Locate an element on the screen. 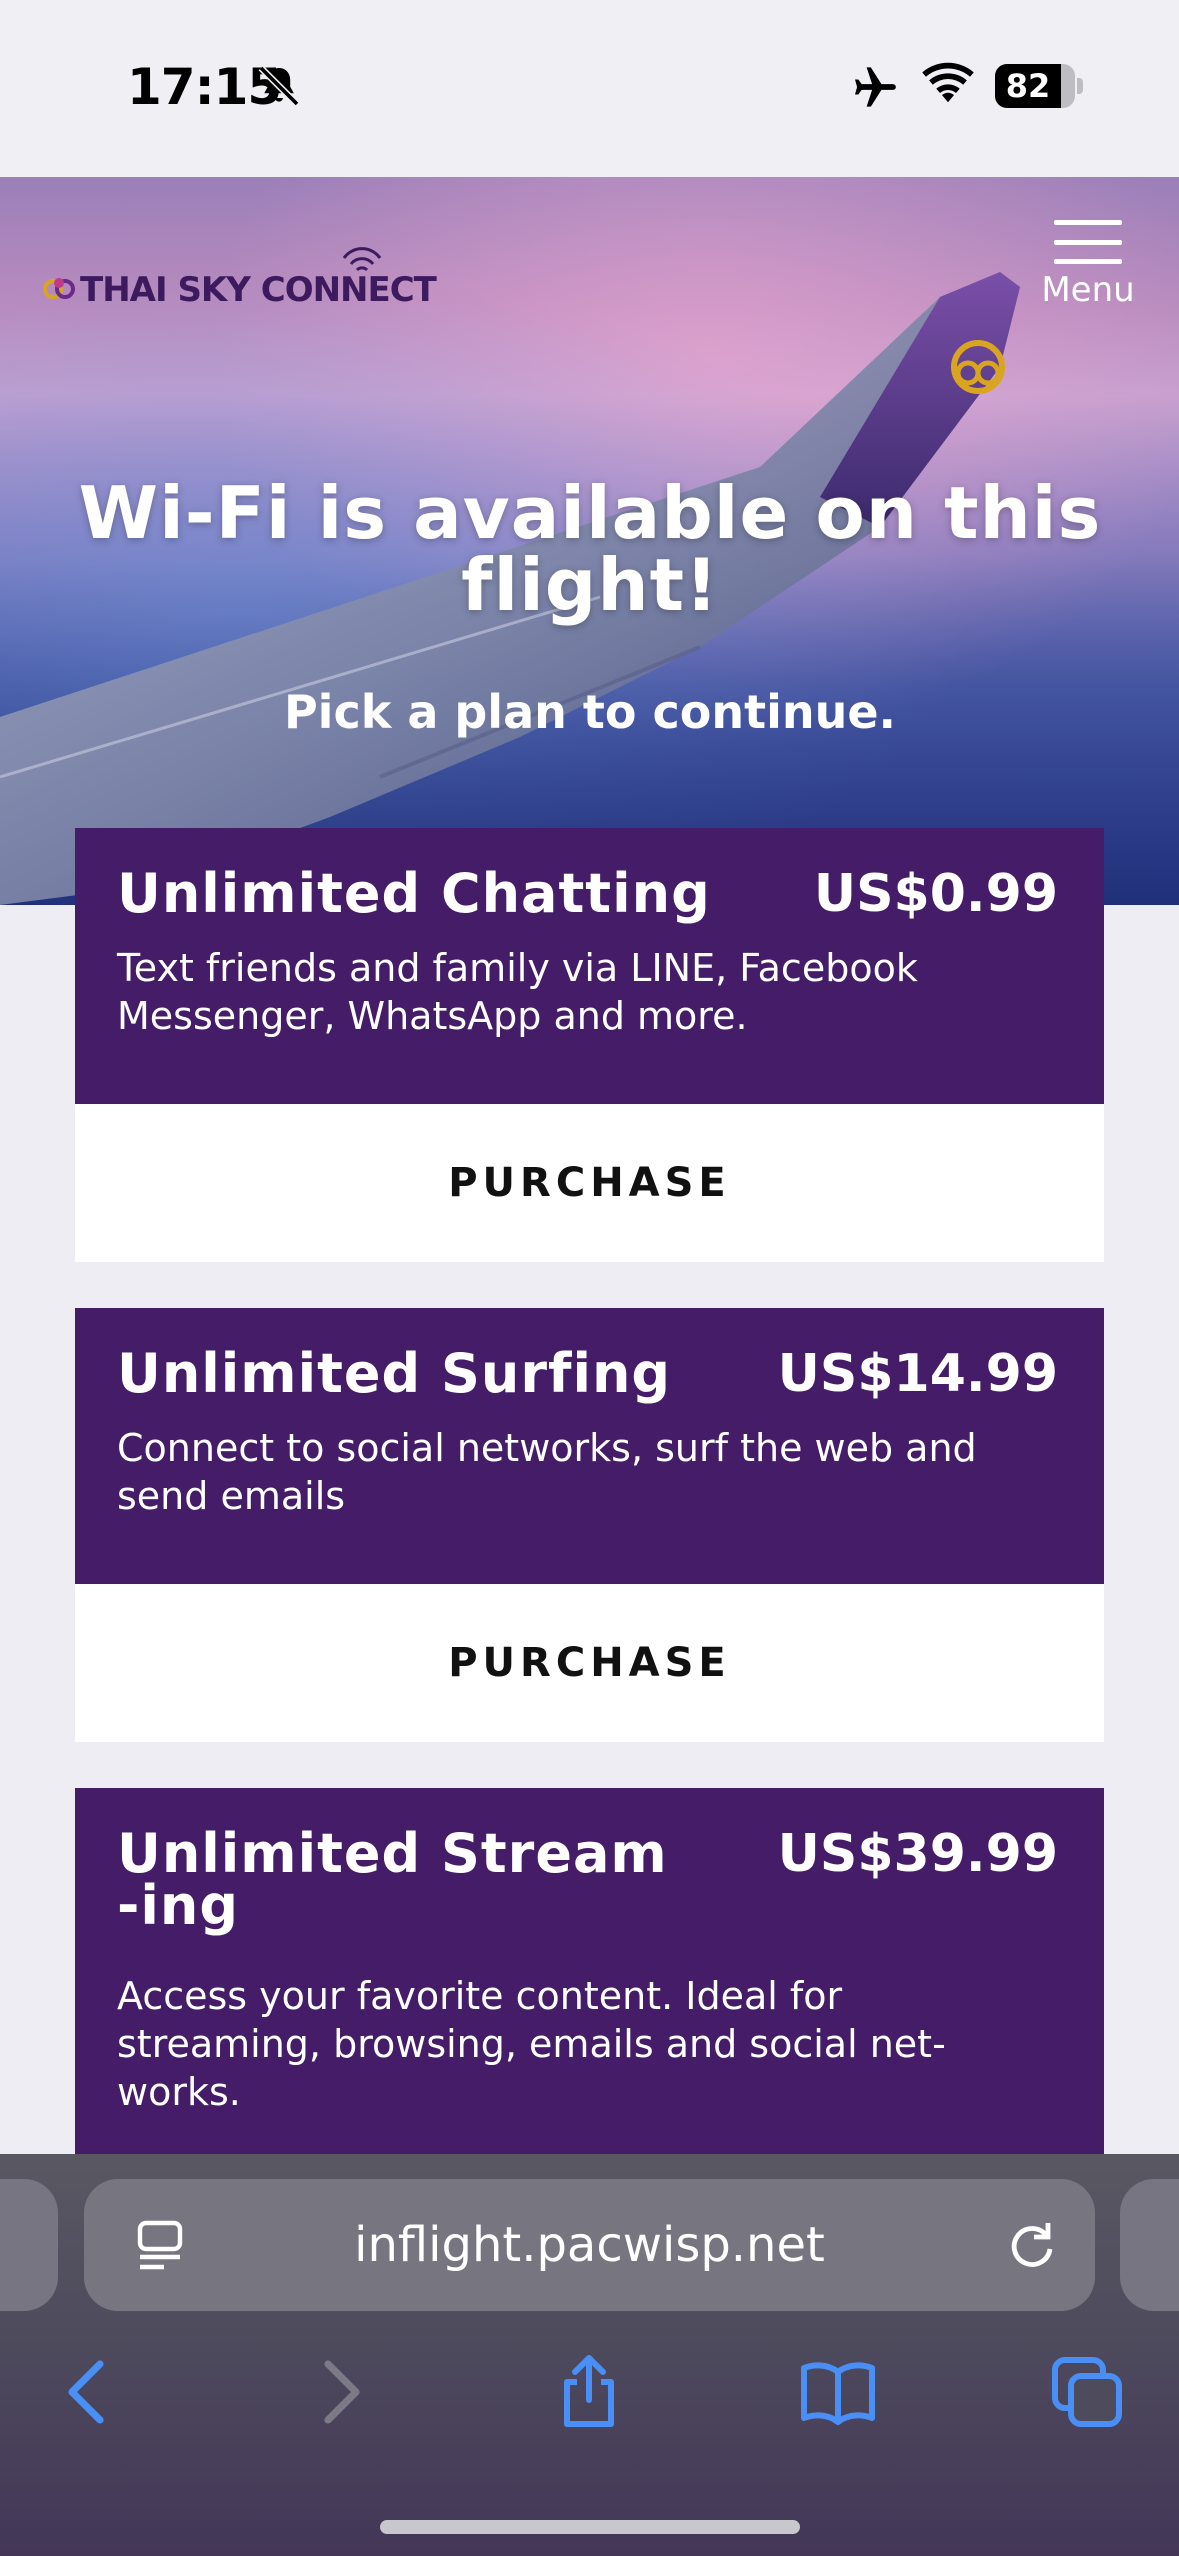 This screenshot has width=1179, height=2556. wifi-icon is located at coordinates (948, 82).